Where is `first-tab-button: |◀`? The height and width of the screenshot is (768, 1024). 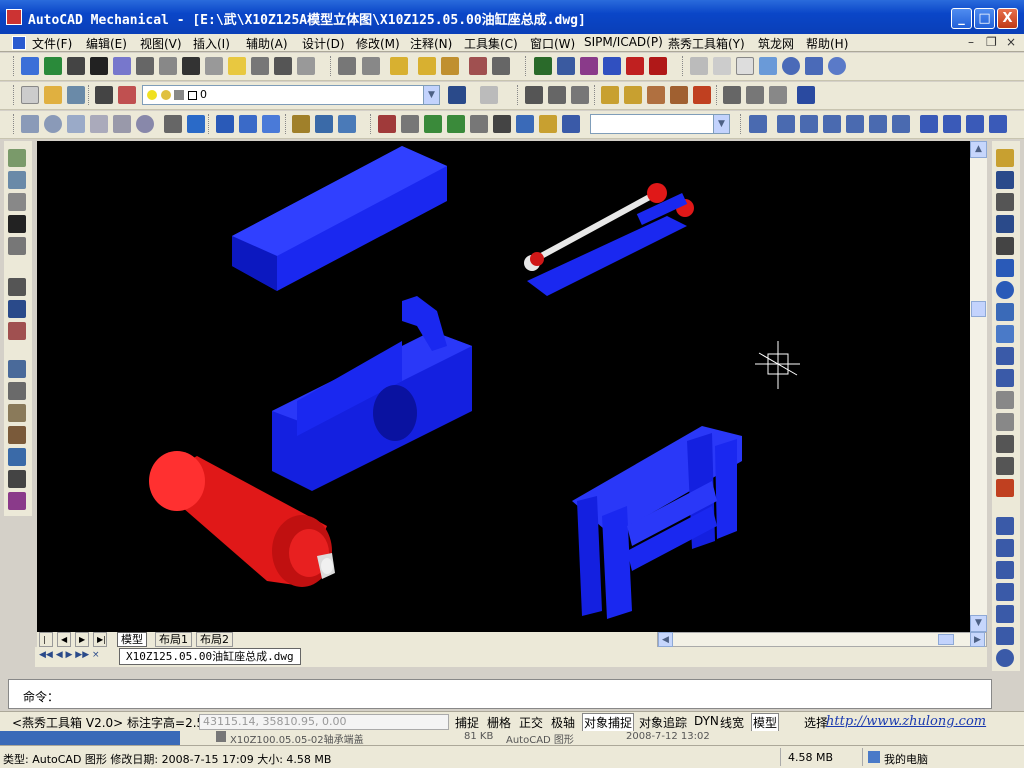 first-tab-button: |◀ is located at coordinates (46, 645).